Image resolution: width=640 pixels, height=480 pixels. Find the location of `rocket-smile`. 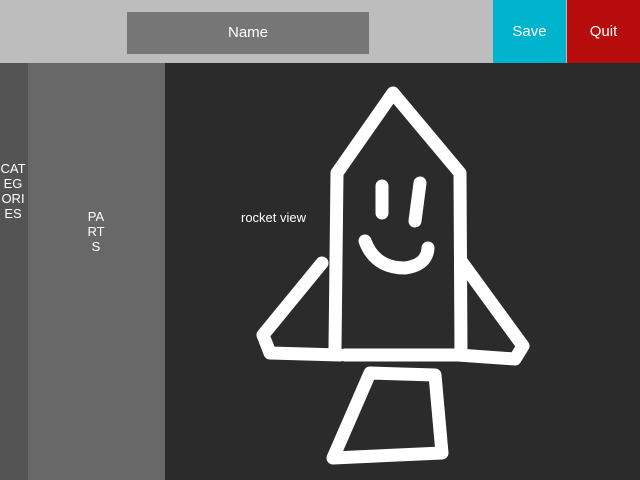

rocket-smile is located at coordinates (396, 254).